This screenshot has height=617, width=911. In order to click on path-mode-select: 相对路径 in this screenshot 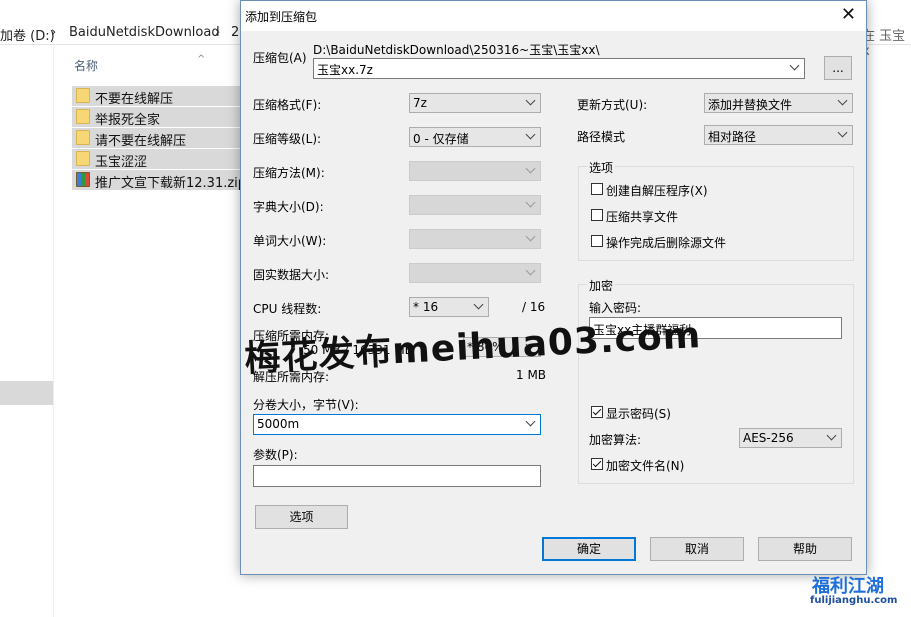, I will do `click(778, 135)`.